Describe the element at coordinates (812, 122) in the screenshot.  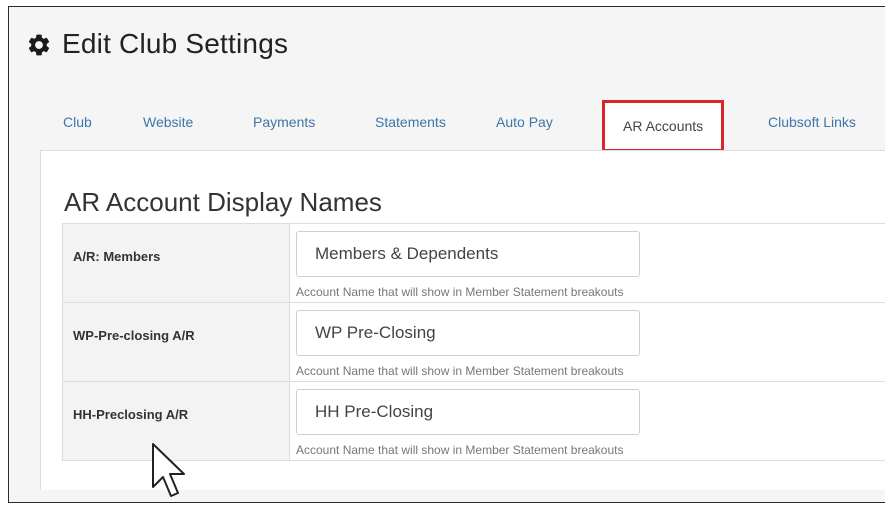
I see `tab-clubsoft-links: Clubsoft Links` at that location.